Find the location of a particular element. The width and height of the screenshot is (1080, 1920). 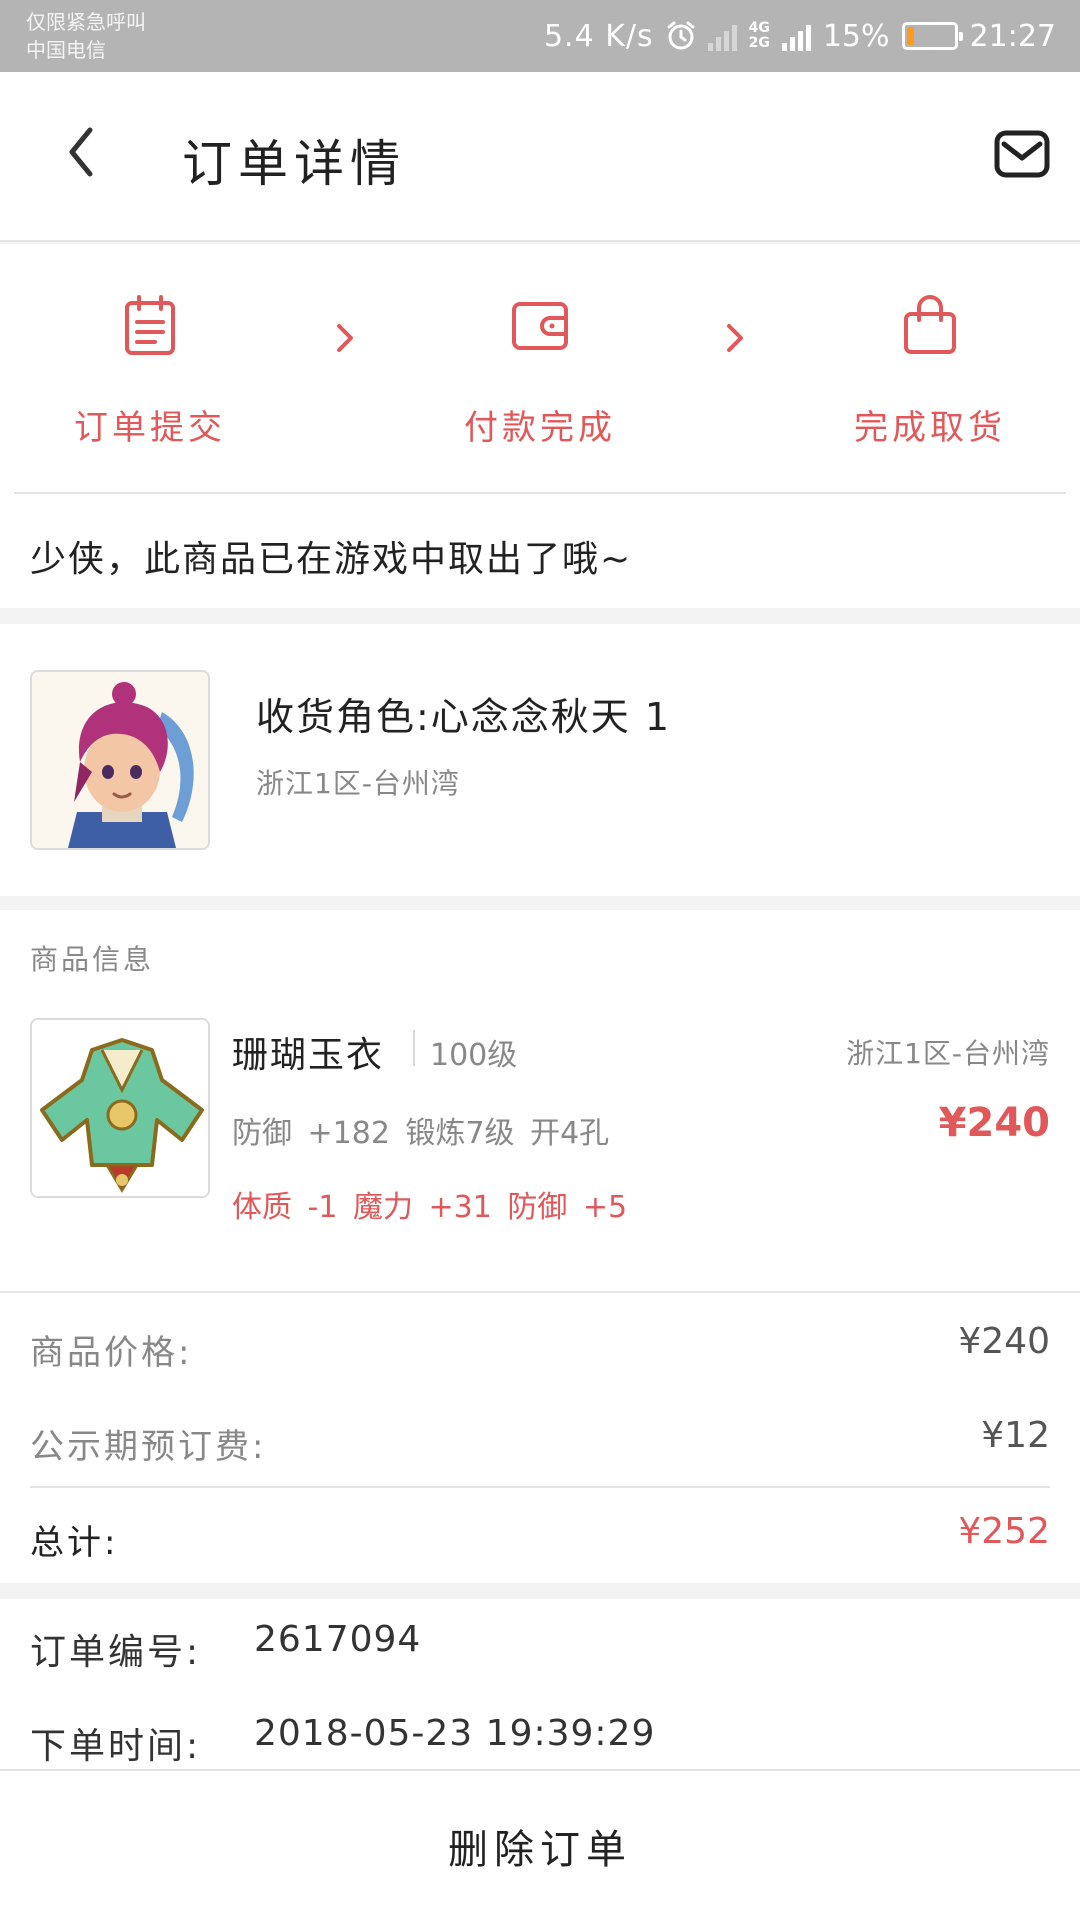

notice-text: 少侠，此商品已在游戏中取出了哦~ is located at coordinates (331, 559).